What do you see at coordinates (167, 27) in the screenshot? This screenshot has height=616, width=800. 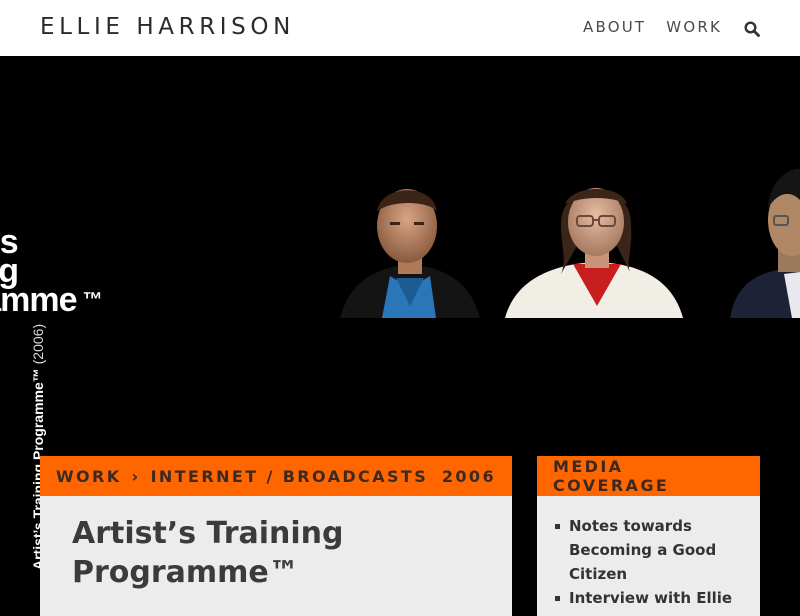 I see `site-title: ELLIE HARRISON` at bounding box center [167, 27].